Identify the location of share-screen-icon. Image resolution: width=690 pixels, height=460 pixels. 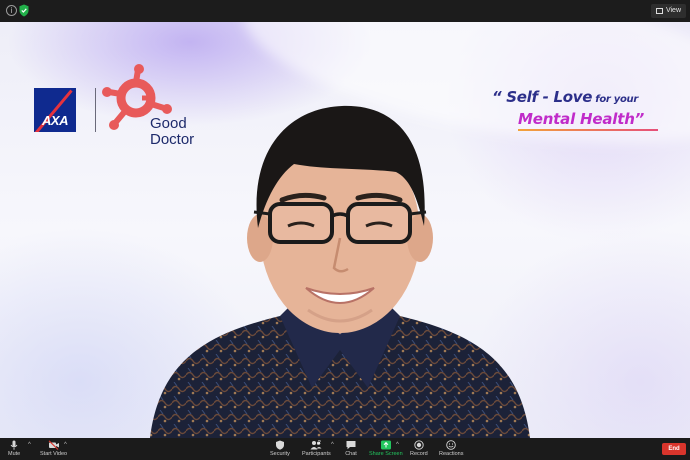
(385, 445).